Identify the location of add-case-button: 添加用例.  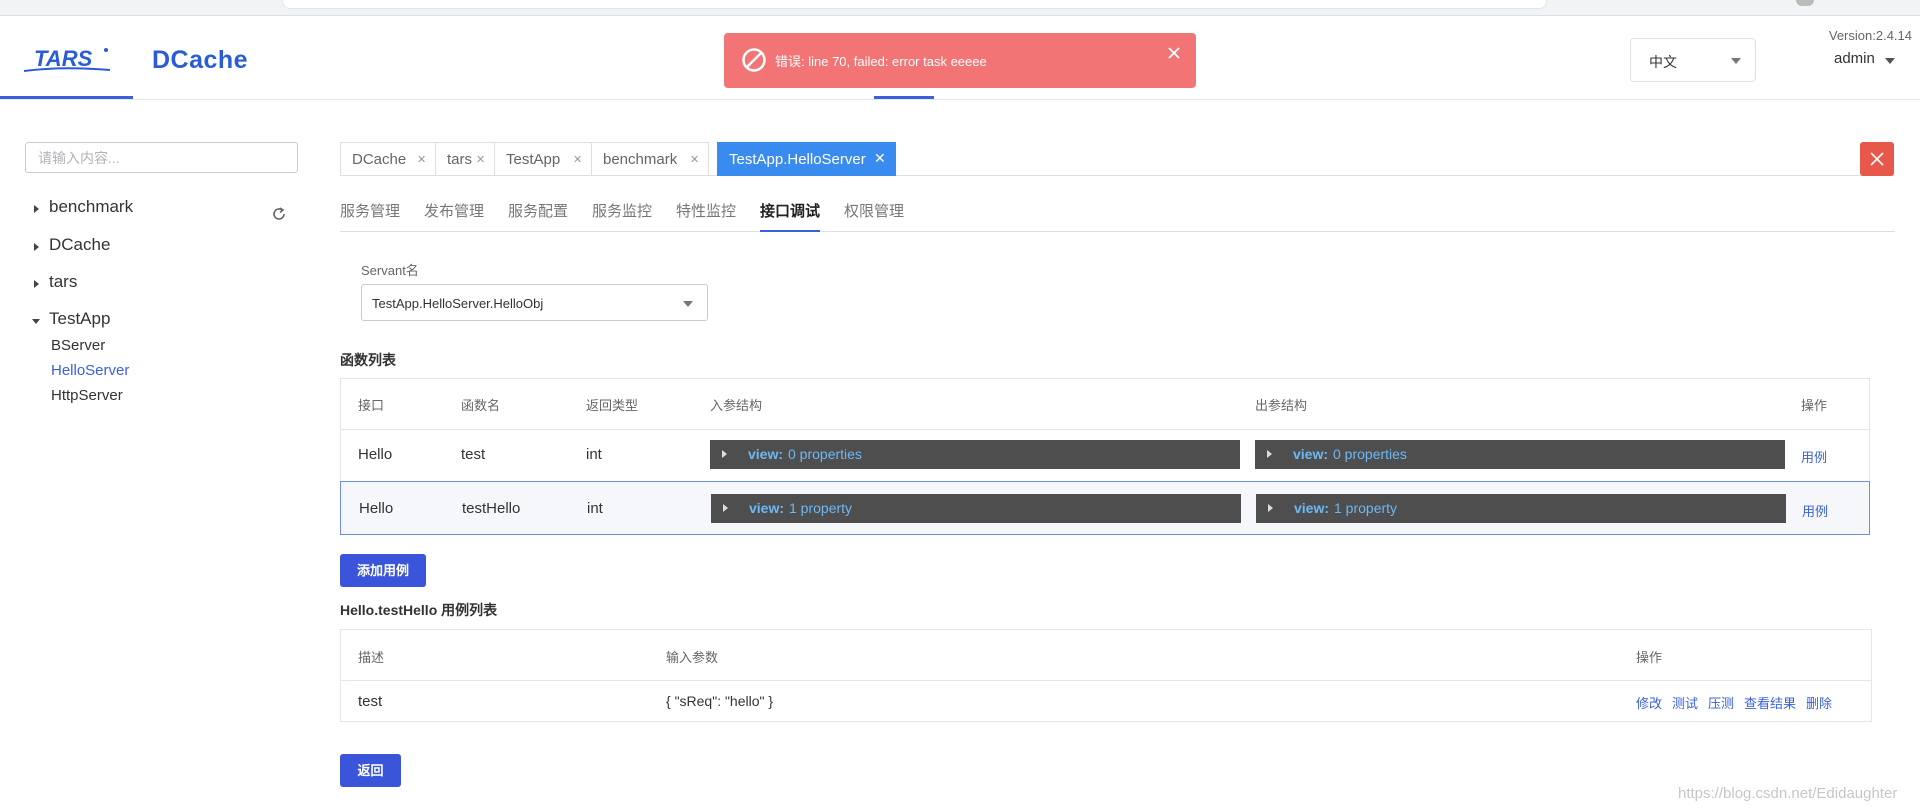
(383, 570).